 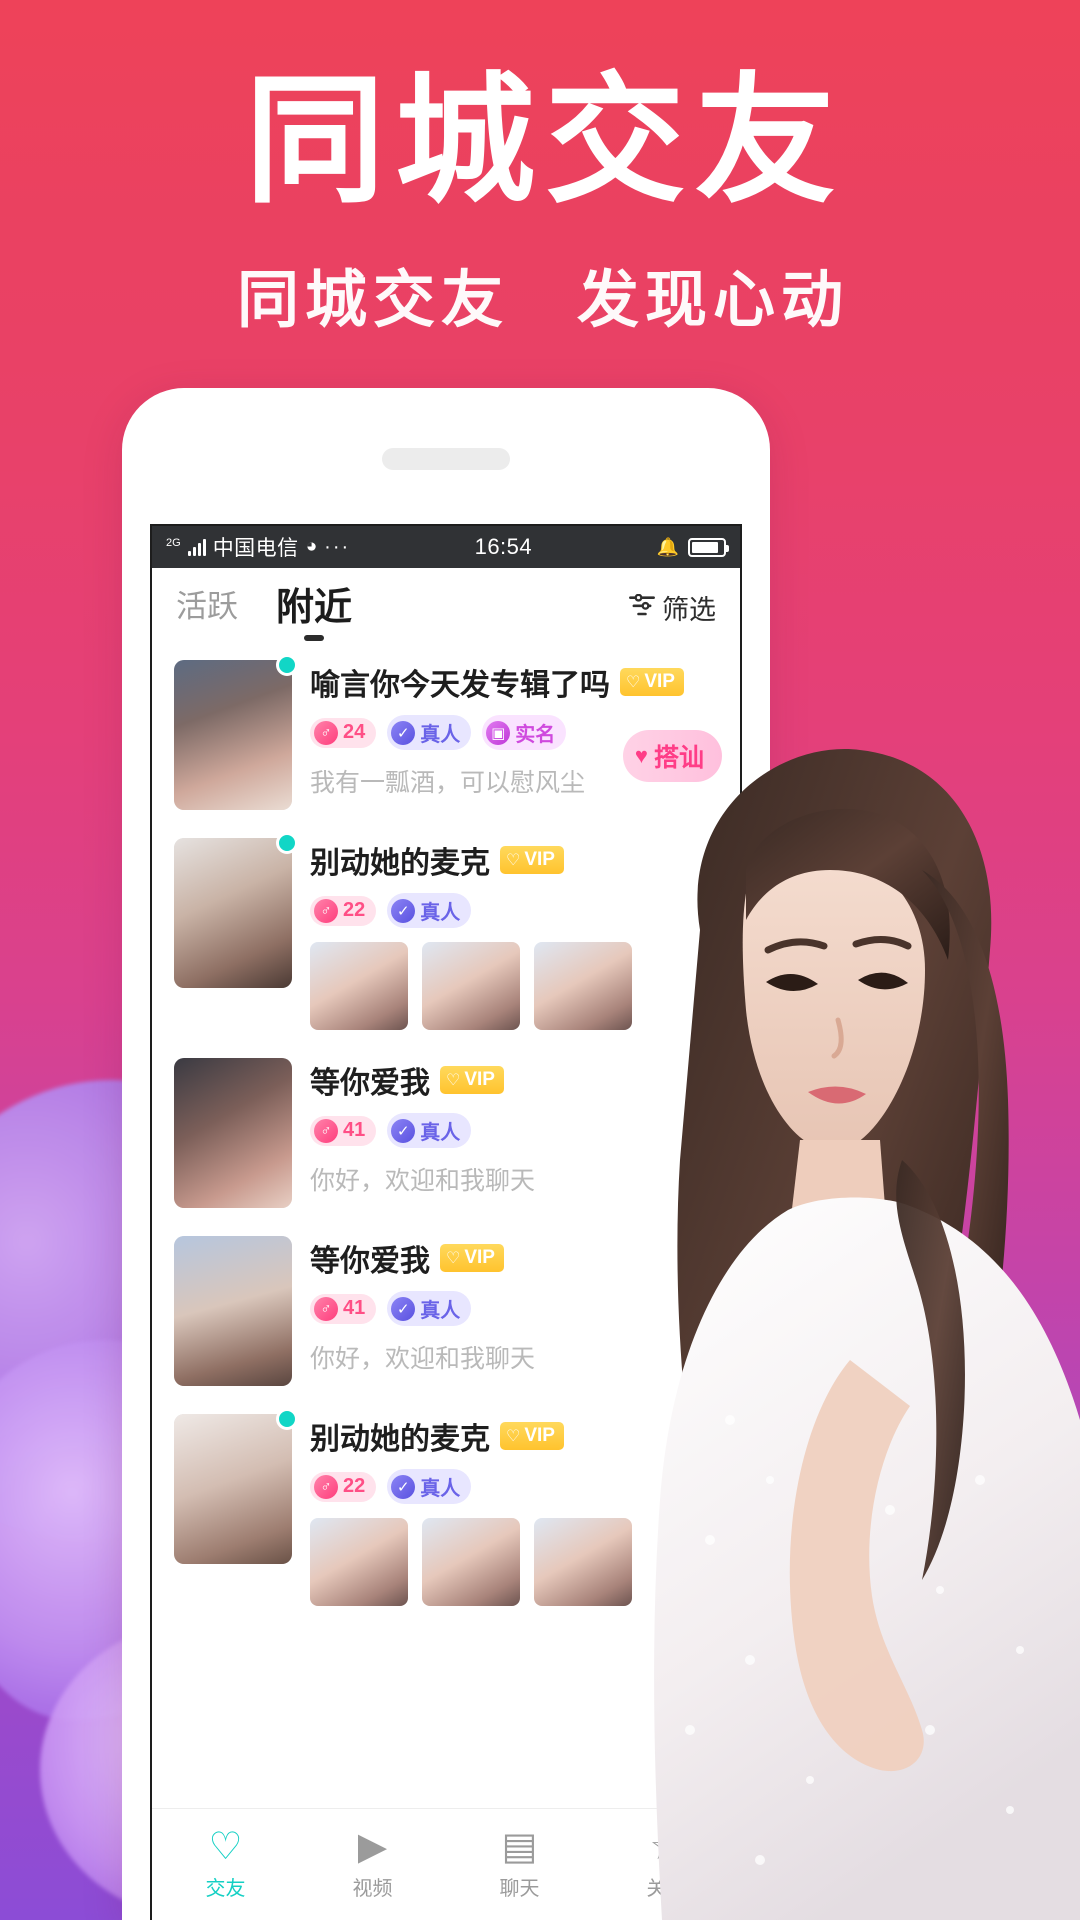 What do you see at coordinates (225, 1864) in the screenshot?
I see `bottom-nav-item-交友: ♡ 交友` at bounding box center [225, 1864].